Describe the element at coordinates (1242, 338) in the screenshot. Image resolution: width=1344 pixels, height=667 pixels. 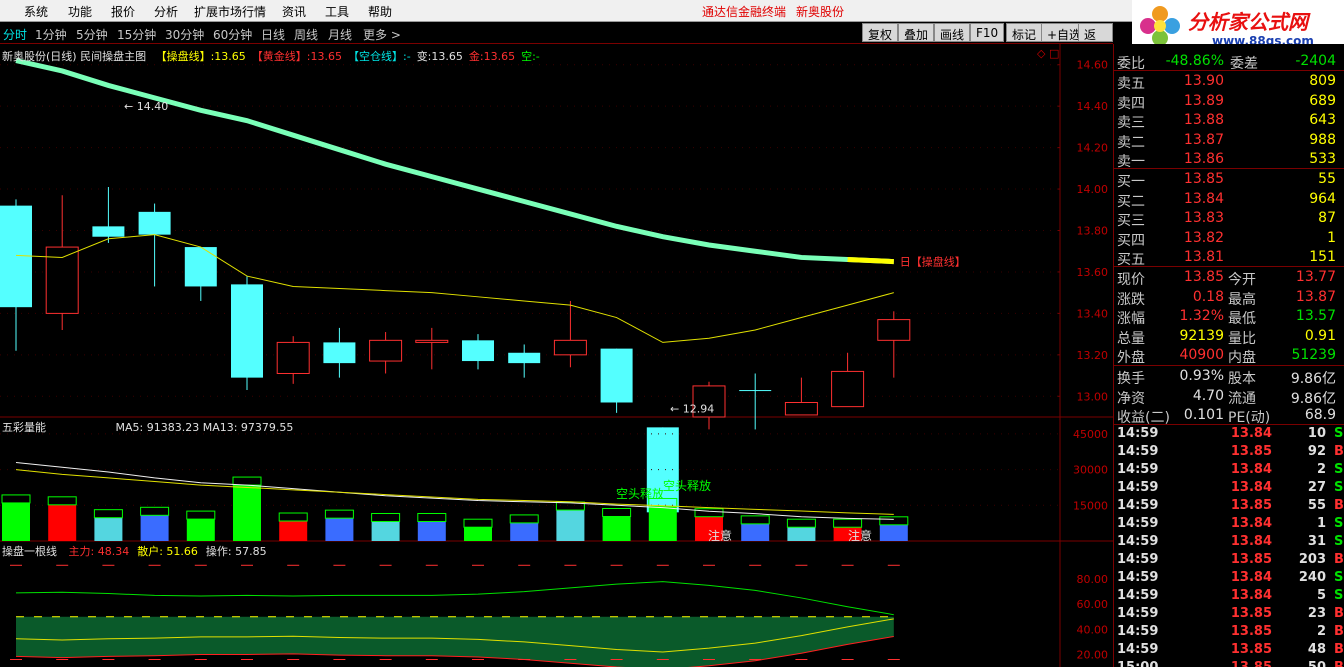
I see `stat-label: 量比` at that location.